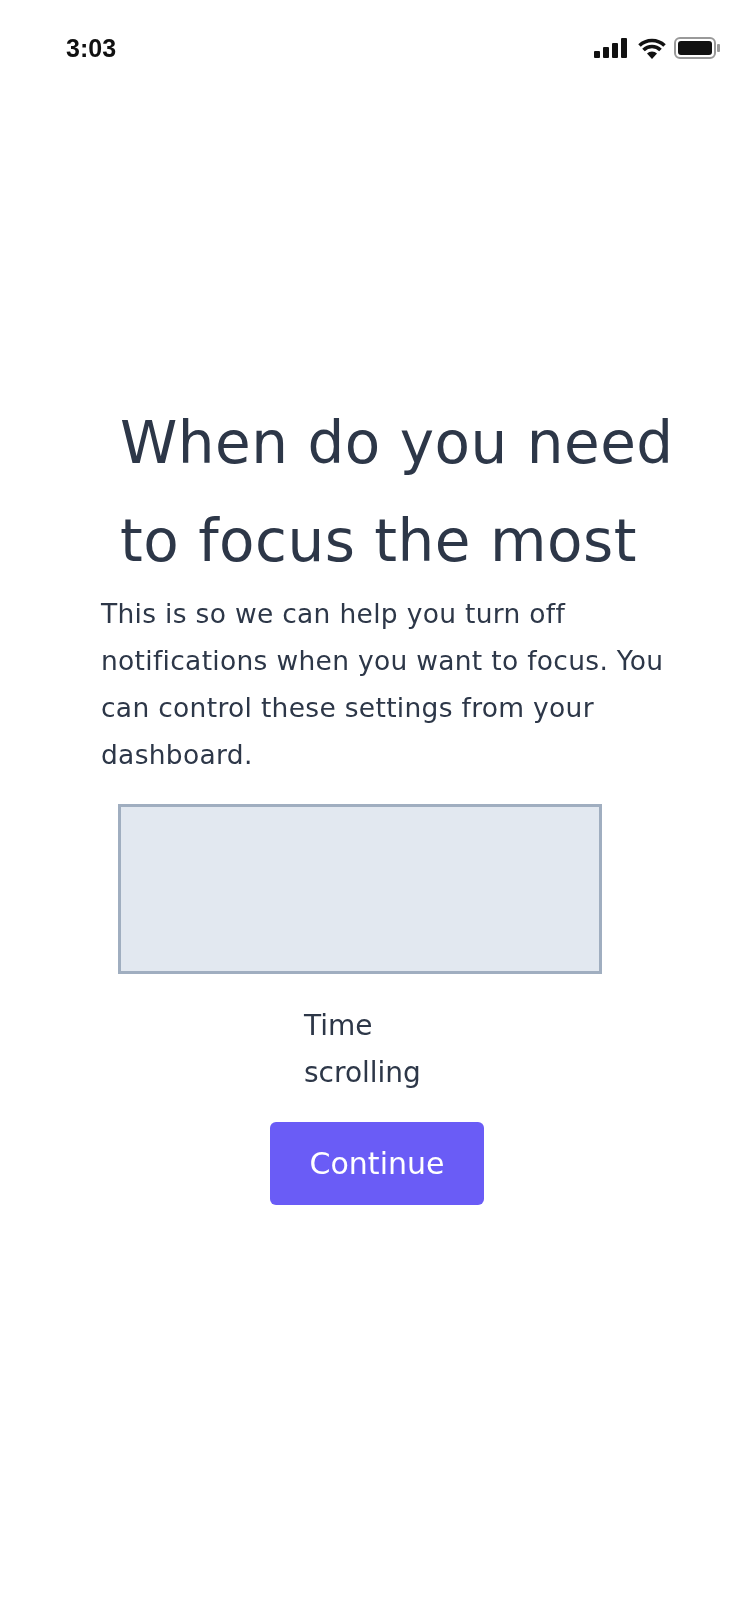  What do you see at coordinates (91, 48) in the screenshot?
I see `status-time: 3:03` at bounding box center [91, 48].